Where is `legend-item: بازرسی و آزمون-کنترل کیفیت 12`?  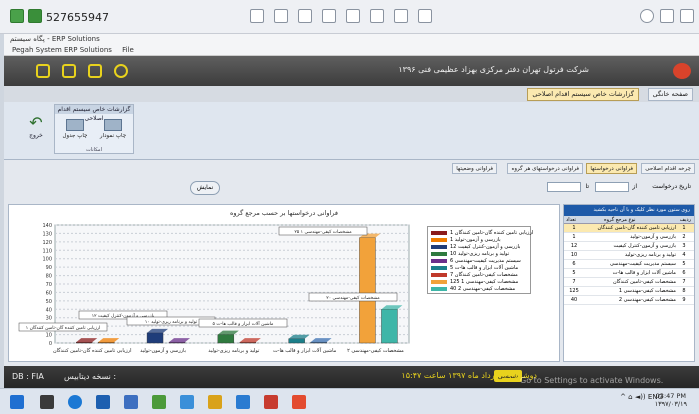
legend-item: بازرسی و آزمون-کنترل کیفیت 12 is located at coordinates (475, 247).